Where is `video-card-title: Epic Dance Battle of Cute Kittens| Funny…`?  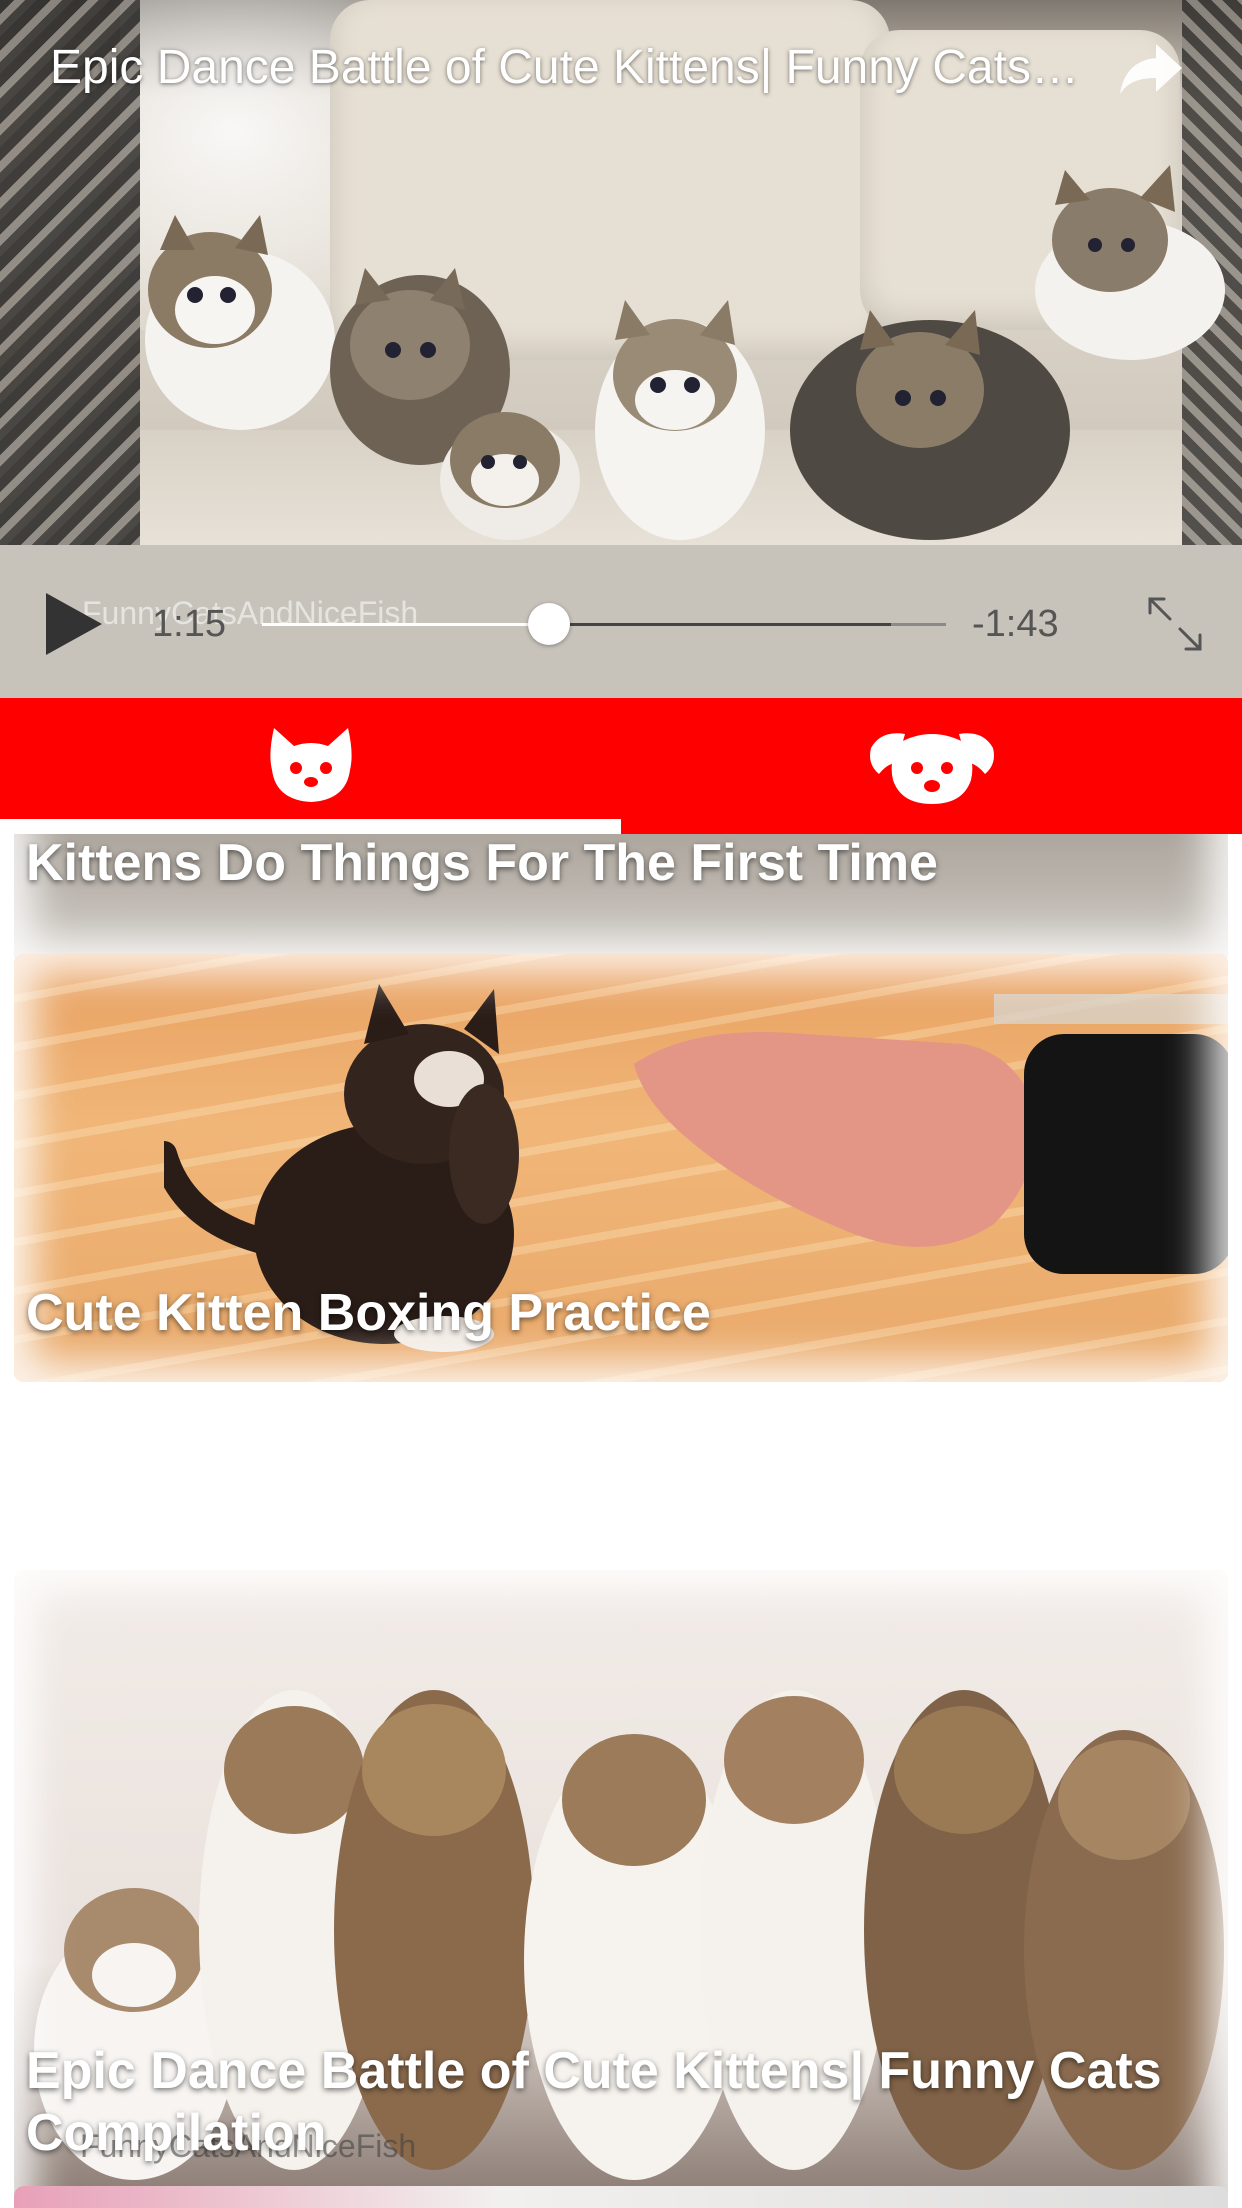 video-card-title: Epic Dance Battle of Cute Kittens| Funny… is located at coordinates (594, 2102).